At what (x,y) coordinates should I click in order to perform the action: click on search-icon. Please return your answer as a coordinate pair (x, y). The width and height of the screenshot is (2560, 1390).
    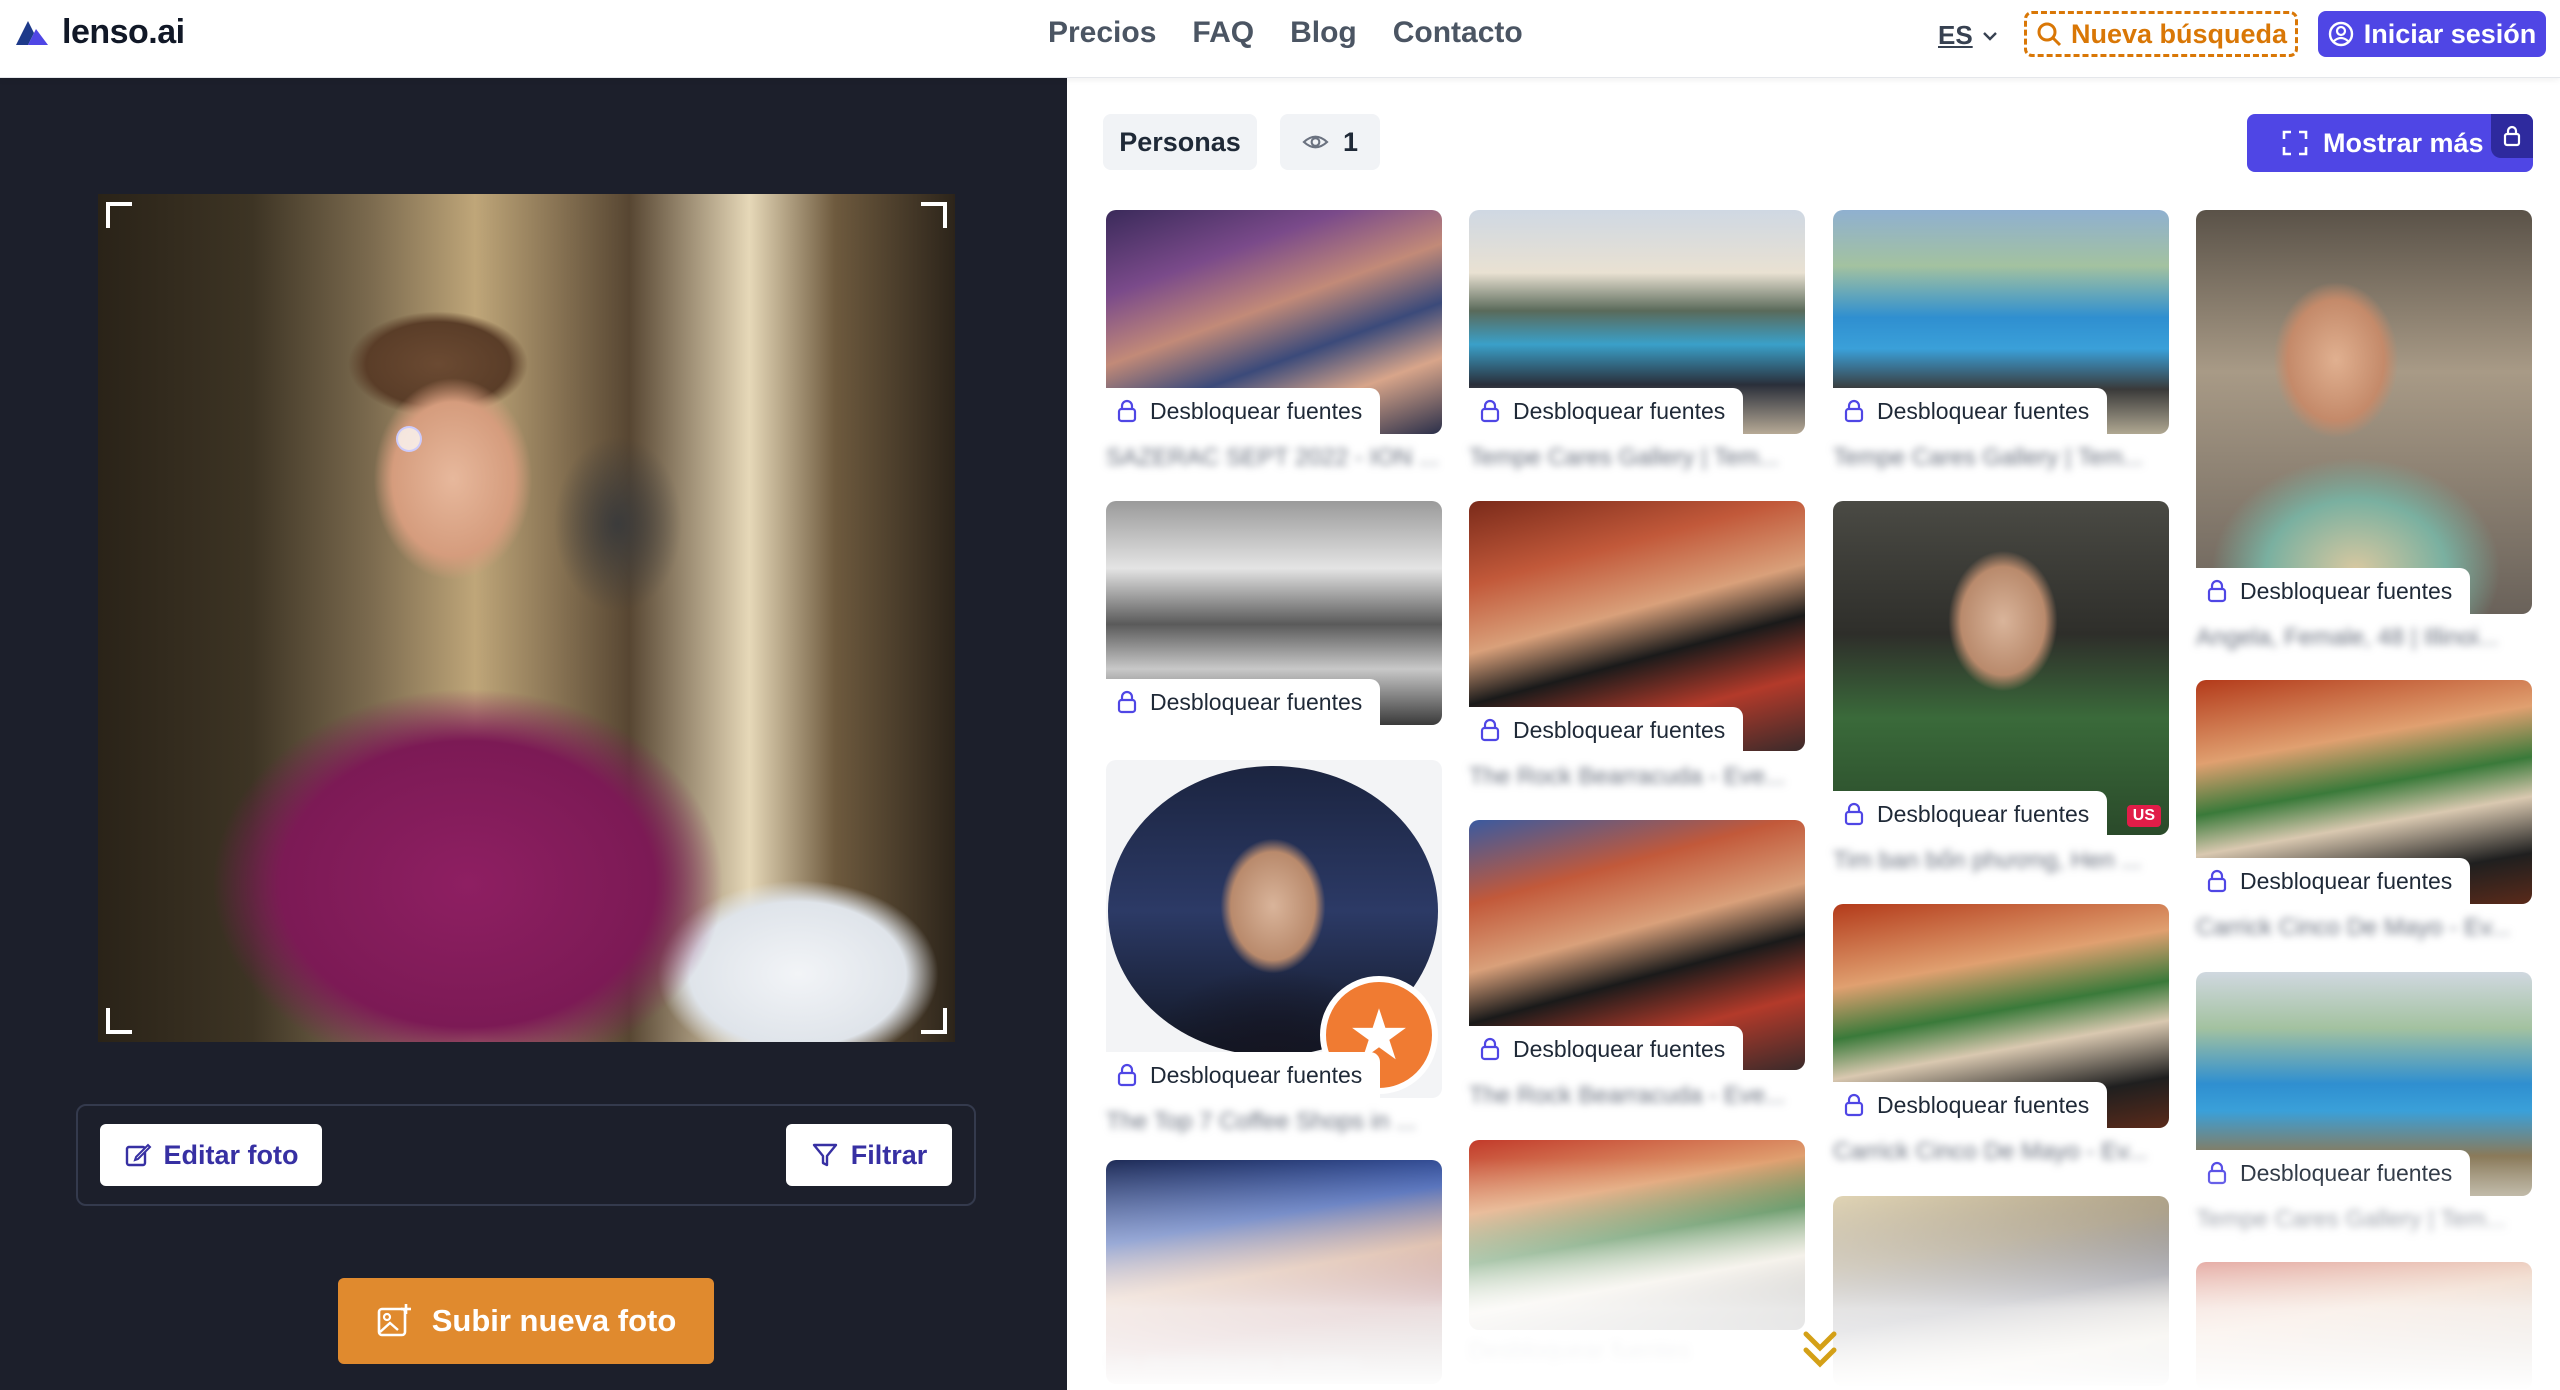
    Looking at the image, I should click on (2049, 34).